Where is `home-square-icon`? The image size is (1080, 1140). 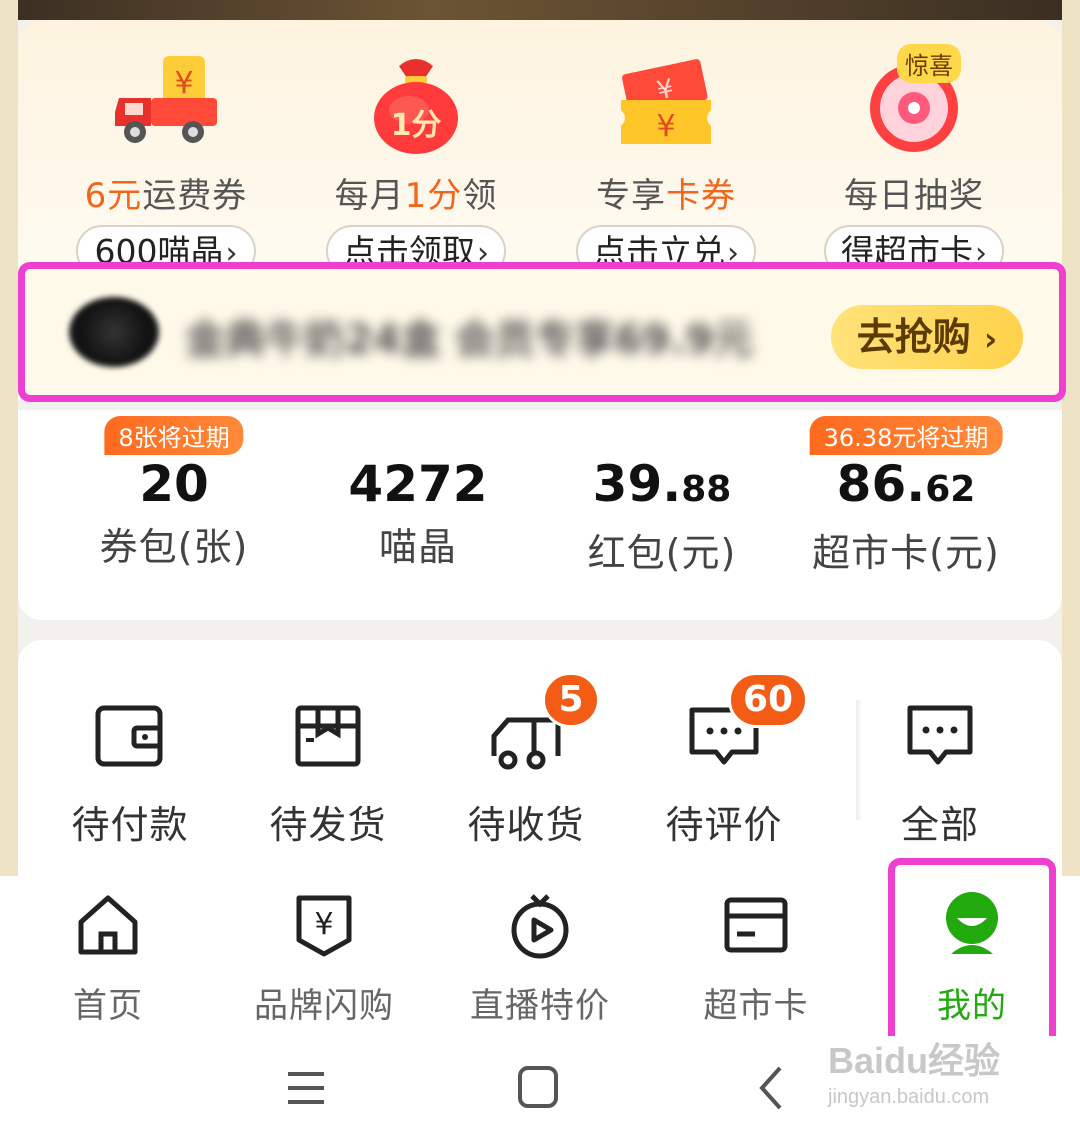 home-square-icon is located at coordinates (538, 1088).